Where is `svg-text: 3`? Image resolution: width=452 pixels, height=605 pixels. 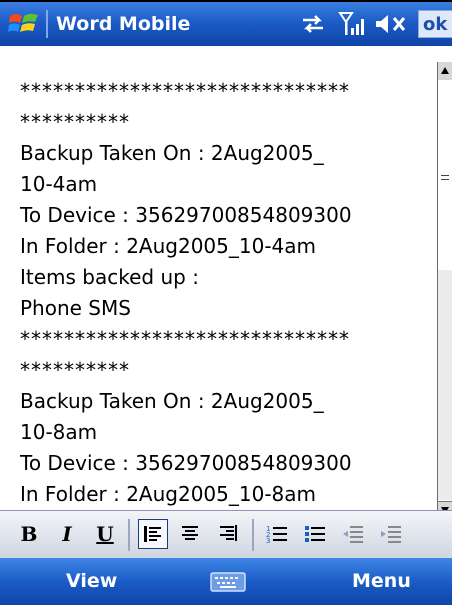 svg-text: 3 is located at coordinates (268, 540).